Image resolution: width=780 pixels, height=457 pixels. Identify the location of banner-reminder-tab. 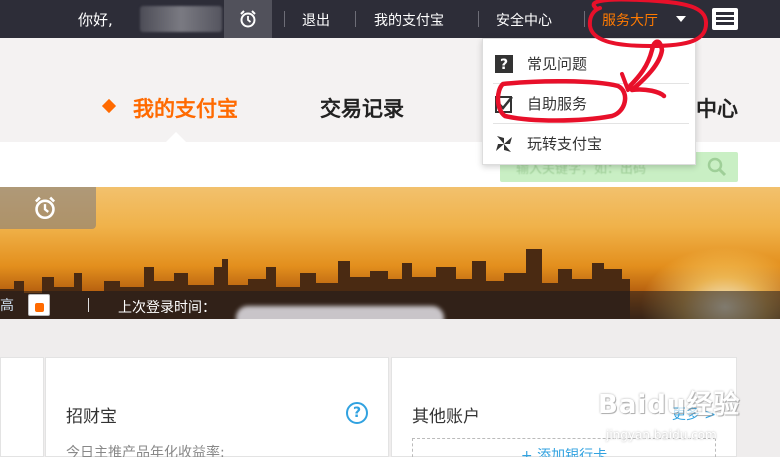
(48, 208).